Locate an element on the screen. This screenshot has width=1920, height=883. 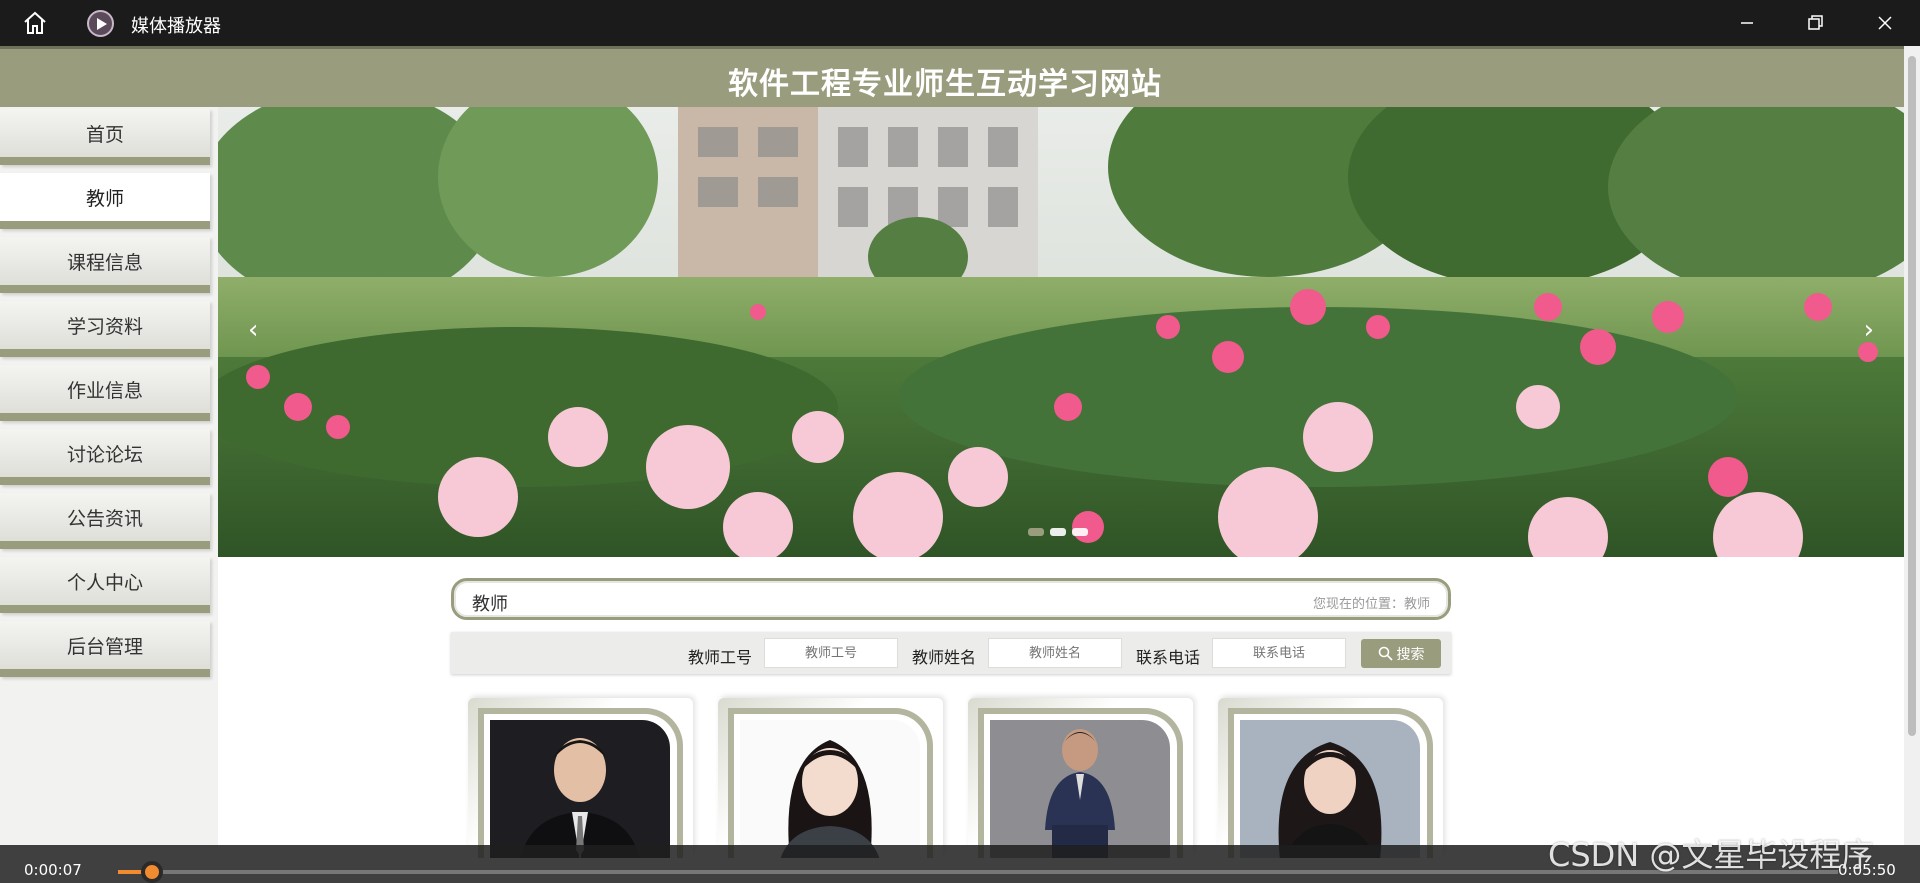
app-title: 媒体播放器 is located at coordinates (176, 26).